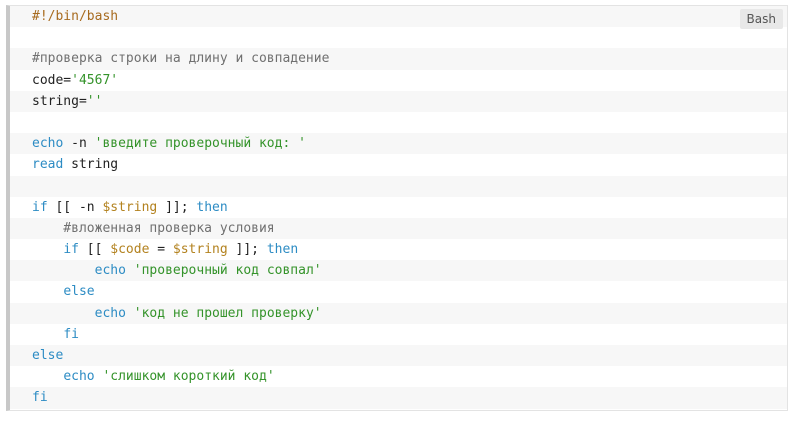  I want to click on code-token-shebang: #!/bin/bash, so click(75, 16).